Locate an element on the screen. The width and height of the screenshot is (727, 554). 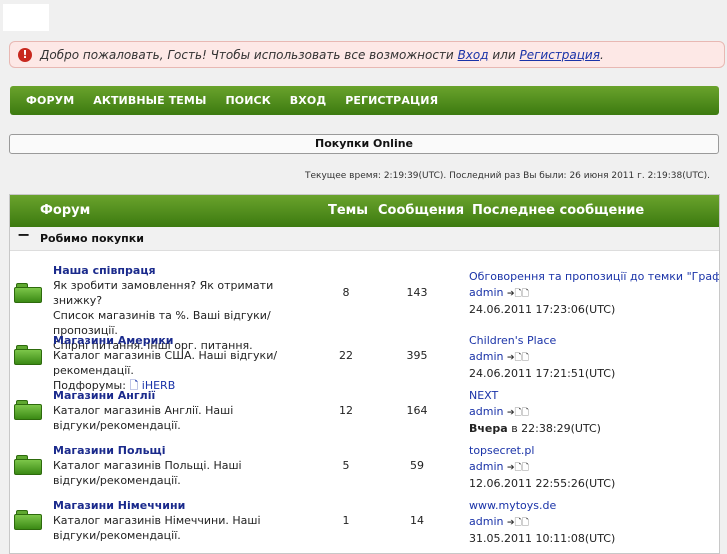
nav-active-topics: АКТИВНЫЕ ТЕМЫ is located at coordinates (149, 100).